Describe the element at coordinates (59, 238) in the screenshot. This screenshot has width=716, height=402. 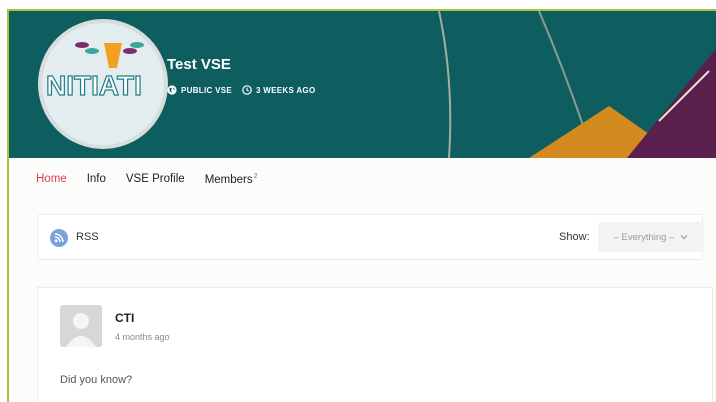
I see `rss-icon` at that location.